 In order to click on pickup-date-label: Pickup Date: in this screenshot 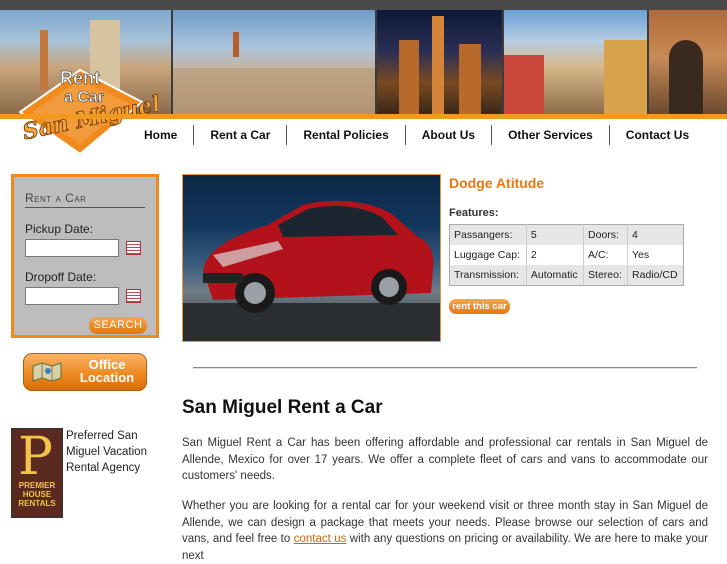, I will do `click(59, 229)`.